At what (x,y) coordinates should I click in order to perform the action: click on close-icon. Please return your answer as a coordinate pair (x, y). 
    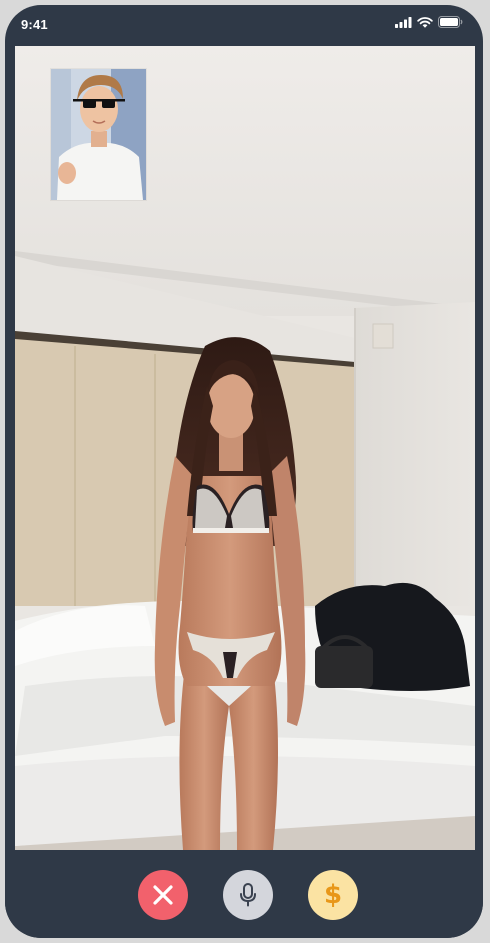
    Looking at the image, I should click on (163, 895).